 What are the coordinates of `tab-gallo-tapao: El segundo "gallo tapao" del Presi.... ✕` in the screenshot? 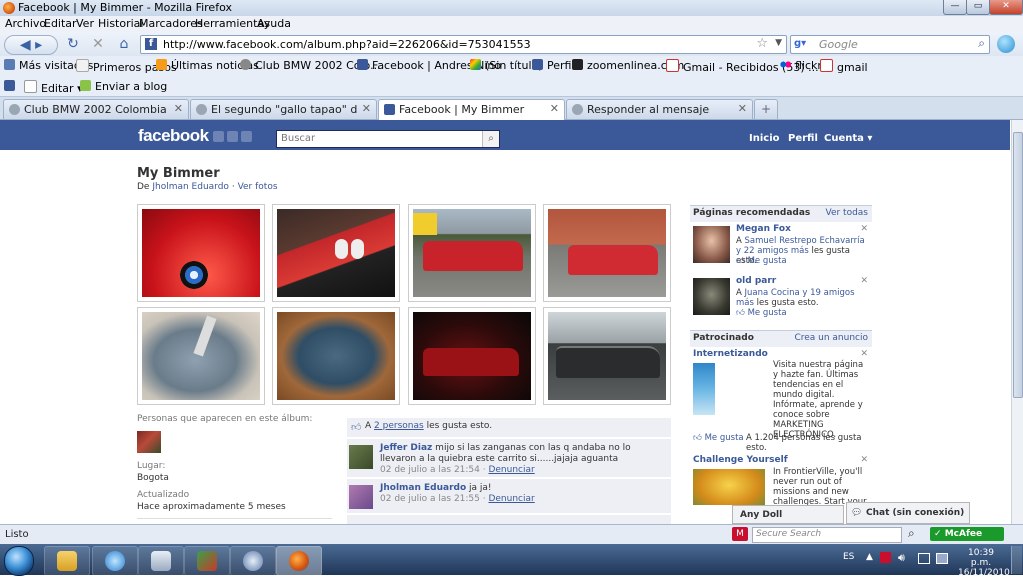 It's located at (283, 109).